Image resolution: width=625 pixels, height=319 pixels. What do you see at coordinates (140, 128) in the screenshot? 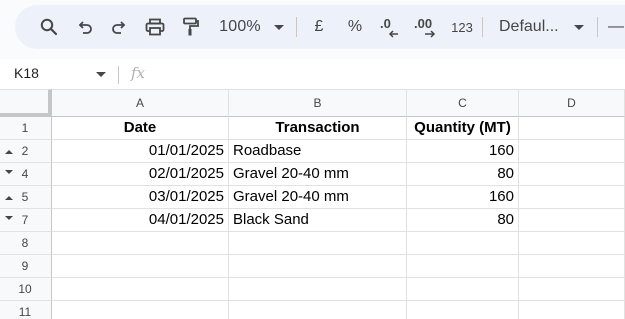
I see `header-cell: Date` at bounding box center [140, 128].